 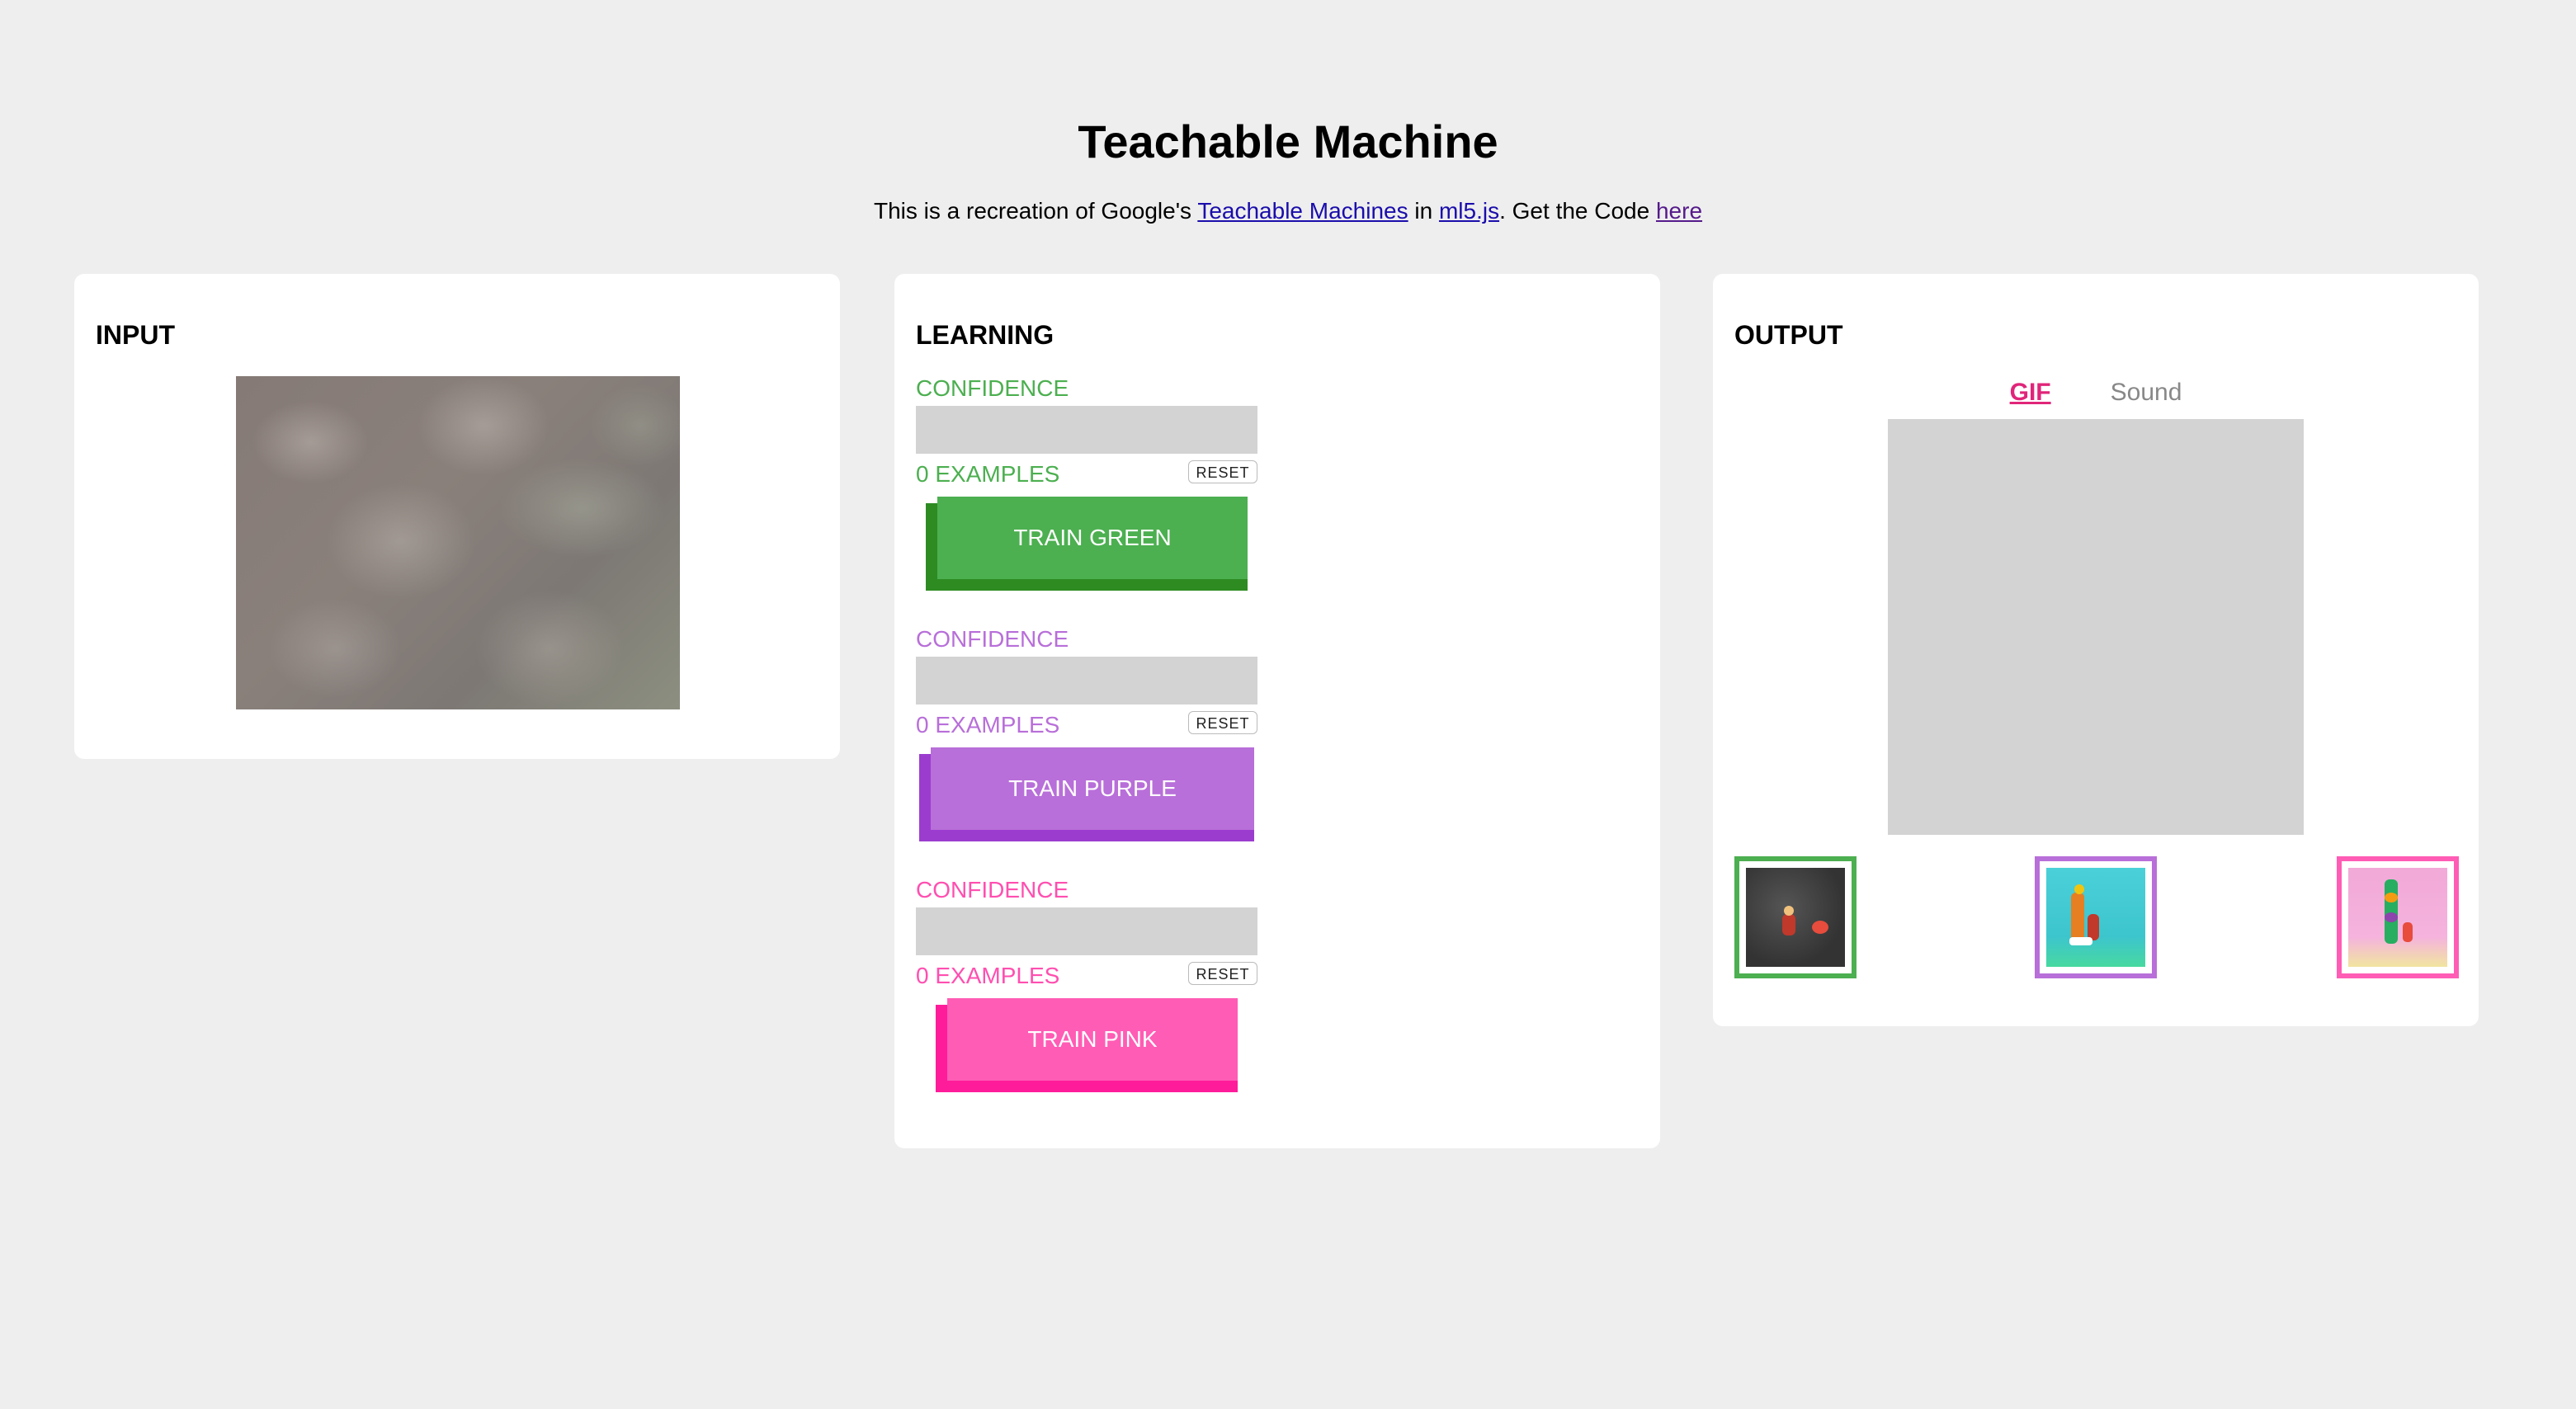 What do you see at coordinates (1086, 680) in the screenshot?
I see `confidence-bar-purple` at bounding box center [1086, 680].